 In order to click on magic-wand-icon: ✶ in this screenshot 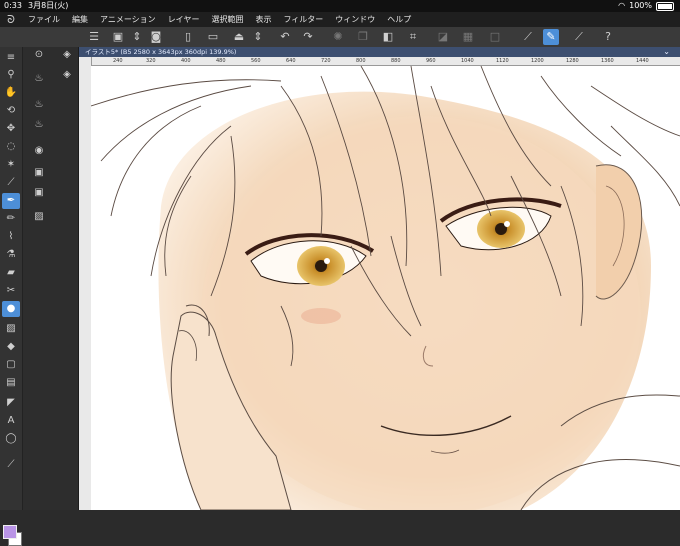, I will do `click(11, 165)`.